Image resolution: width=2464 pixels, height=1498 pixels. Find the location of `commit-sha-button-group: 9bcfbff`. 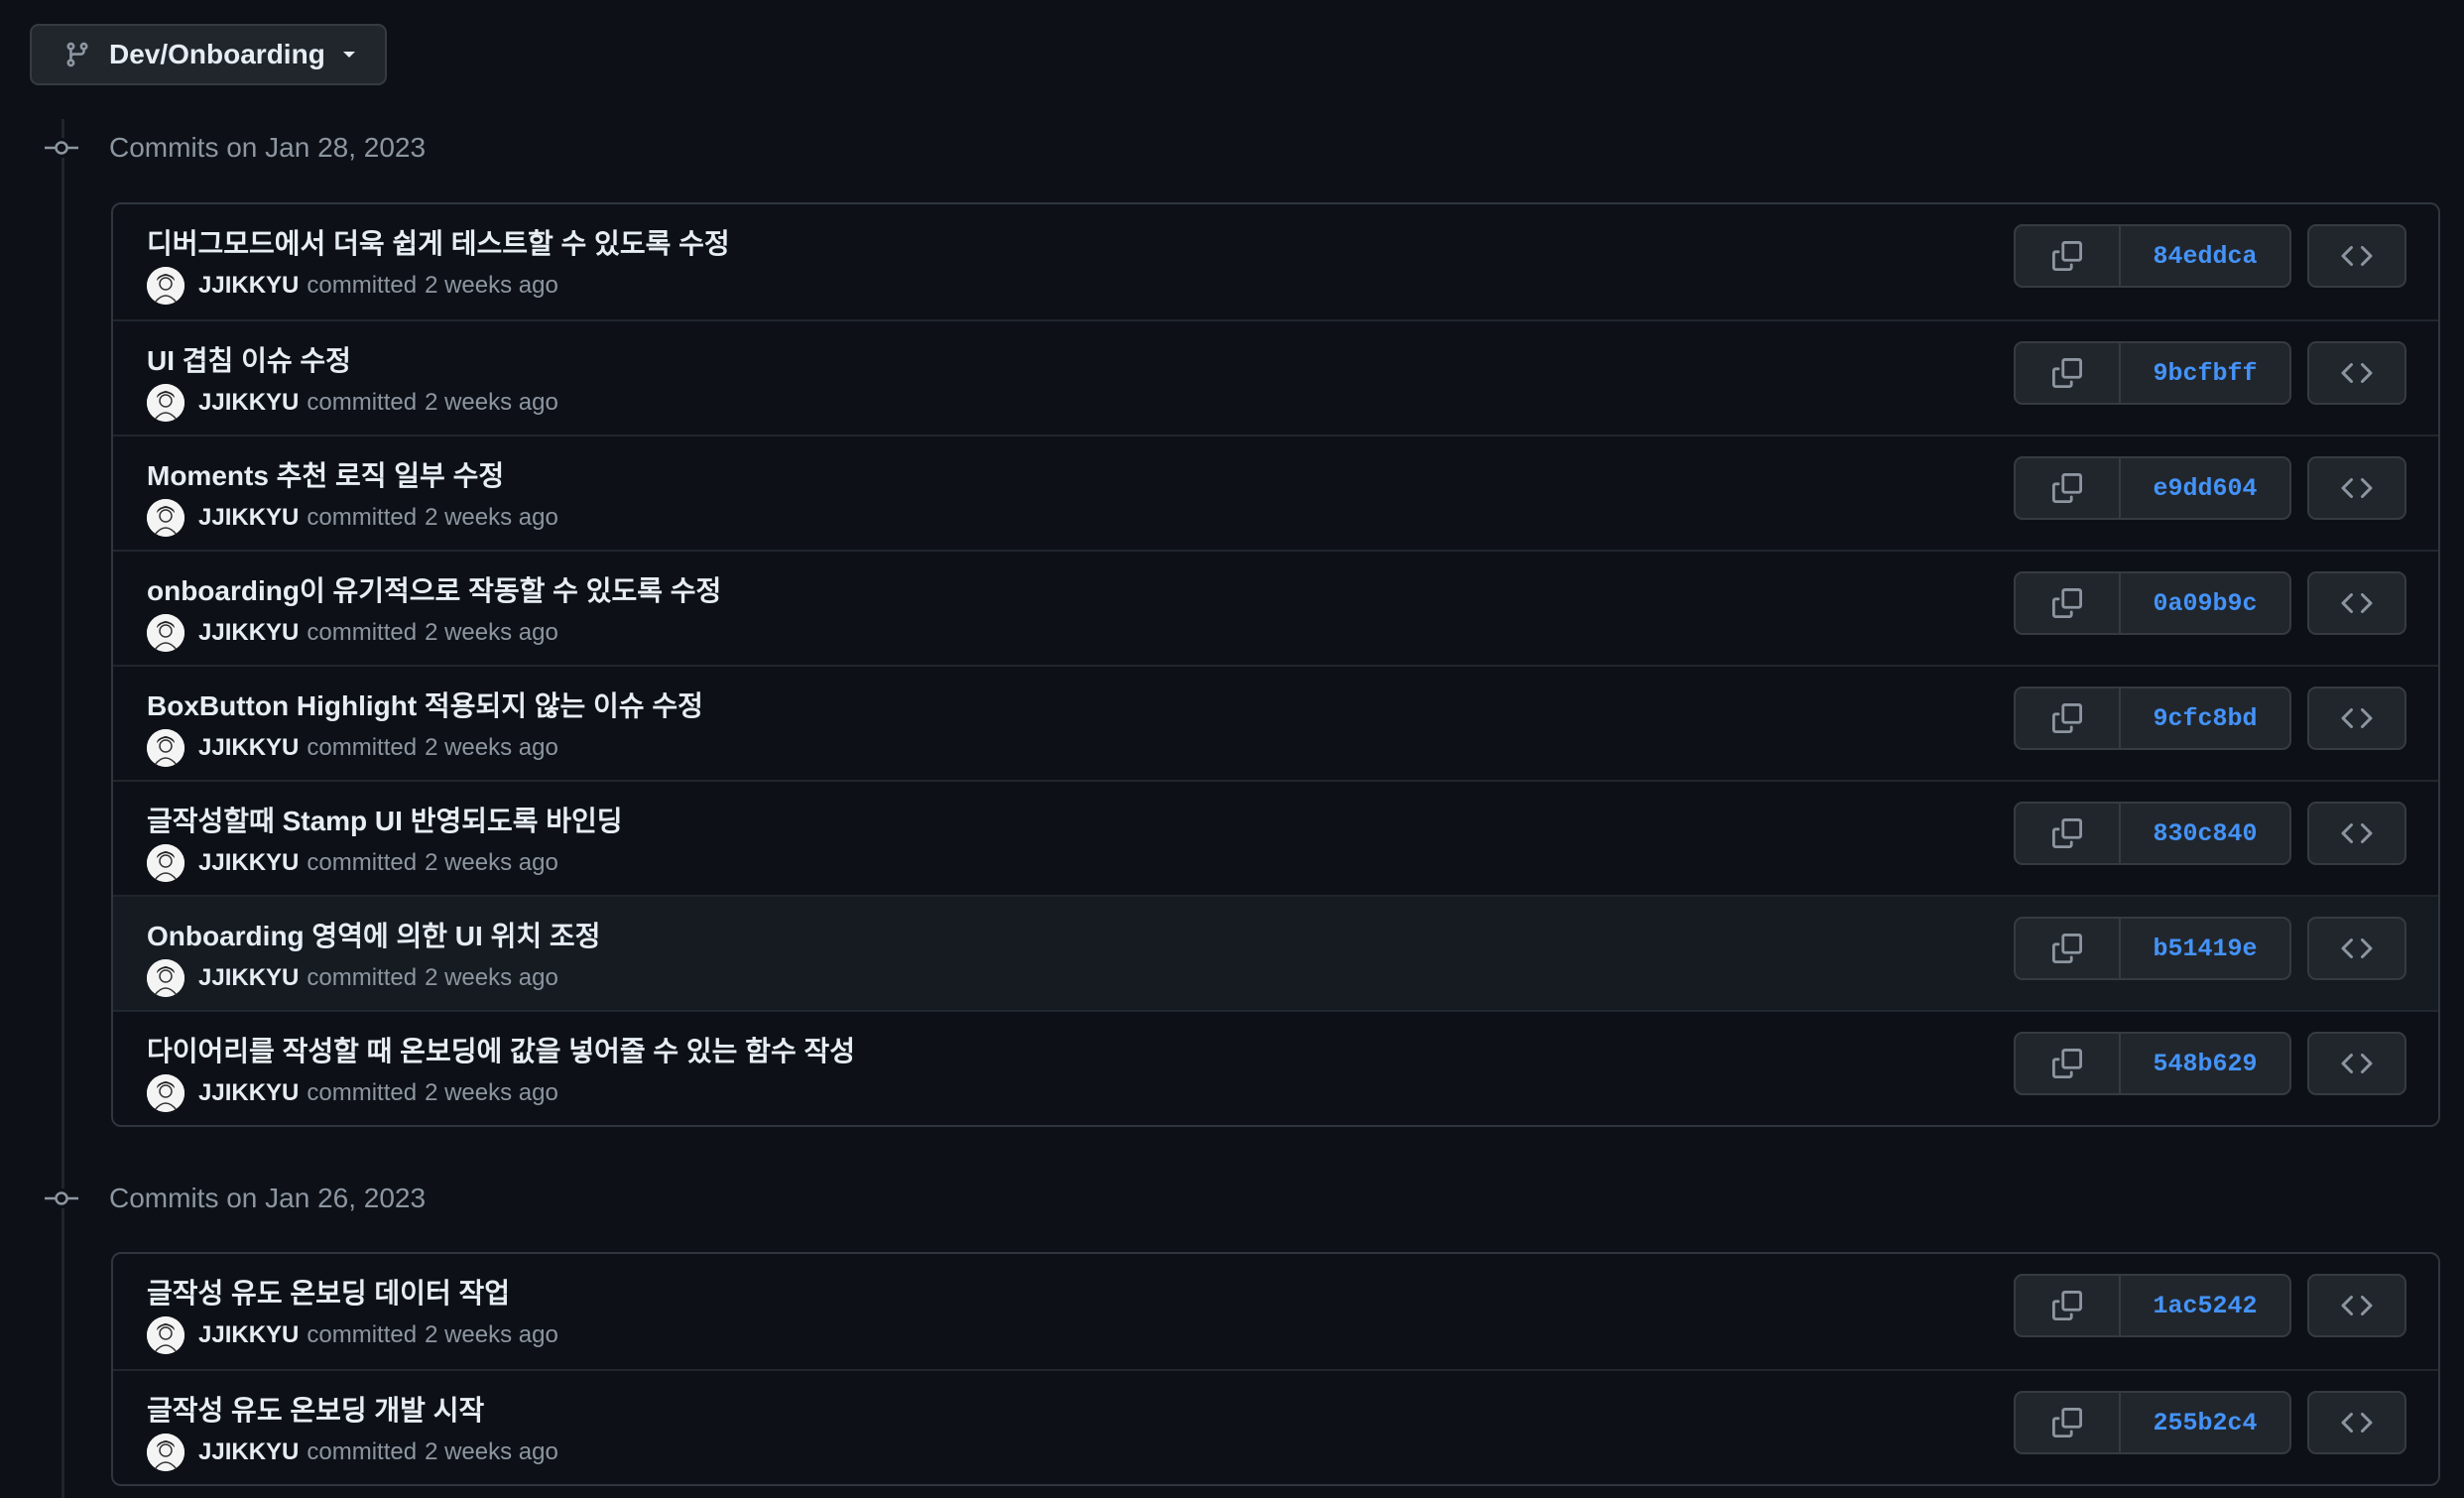

commit-sha-button-group: 9bcfbff is located at coordinates (2152, 373).